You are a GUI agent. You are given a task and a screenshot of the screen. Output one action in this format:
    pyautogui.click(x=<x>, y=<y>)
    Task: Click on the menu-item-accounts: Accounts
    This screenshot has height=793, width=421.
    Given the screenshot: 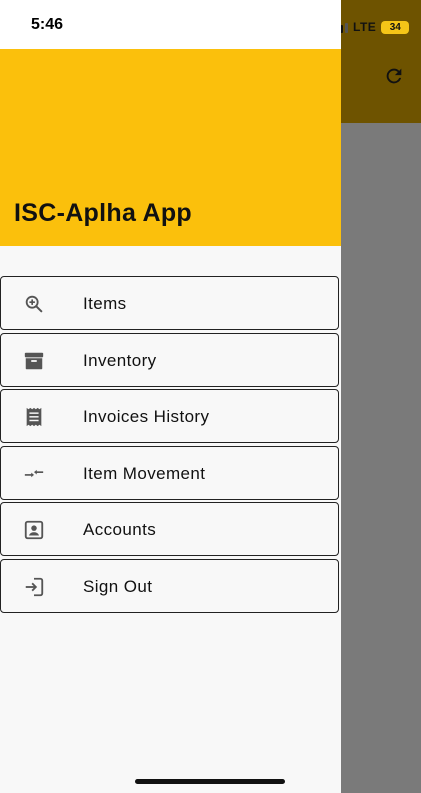 What is the action you would take?
    pyautogui.click(x=169, y=529)
    